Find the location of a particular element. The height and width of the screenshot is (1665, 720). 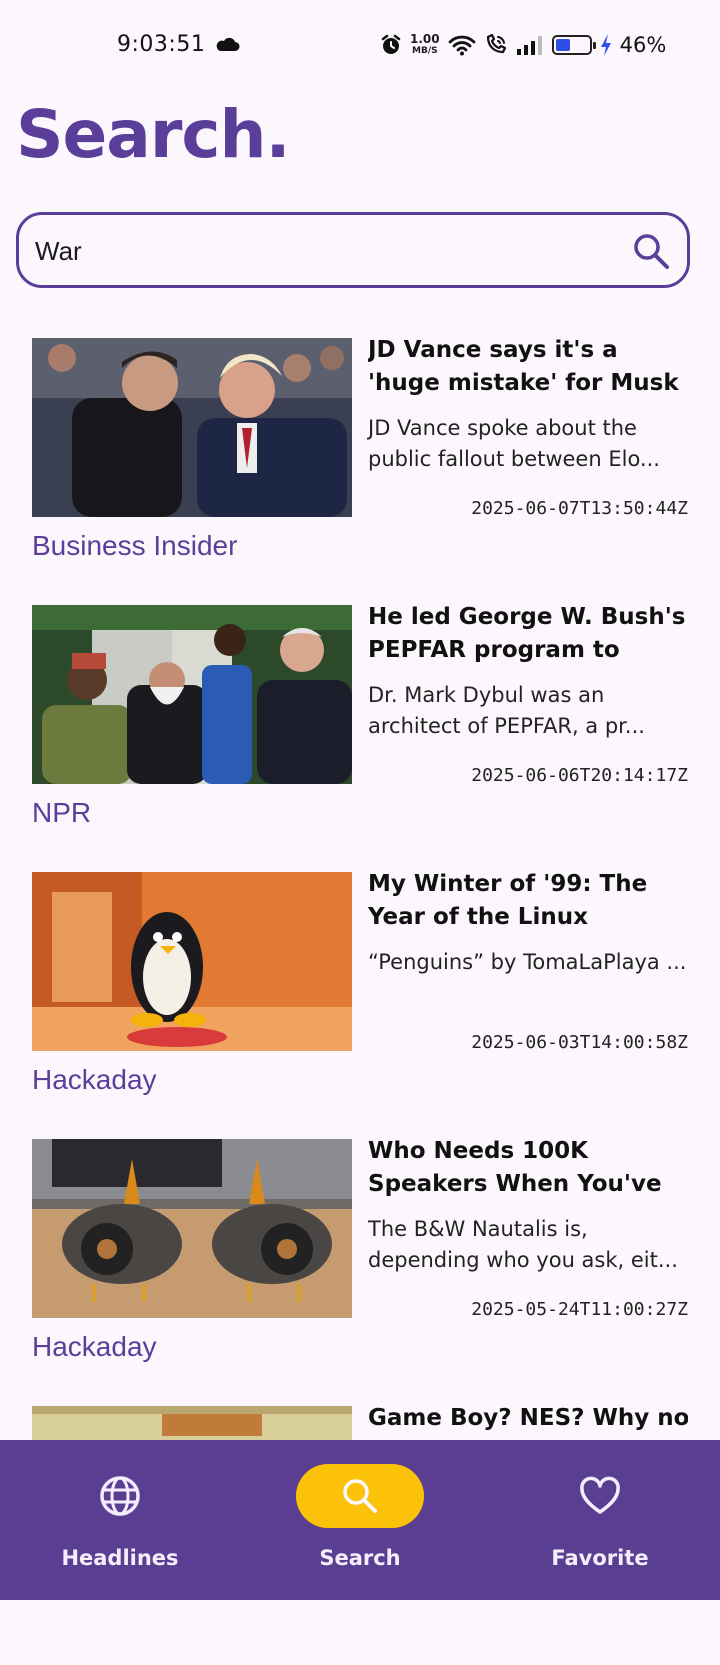

article-date: 2025-06-07T13:50:44Z is located at coordinates (579, 508).